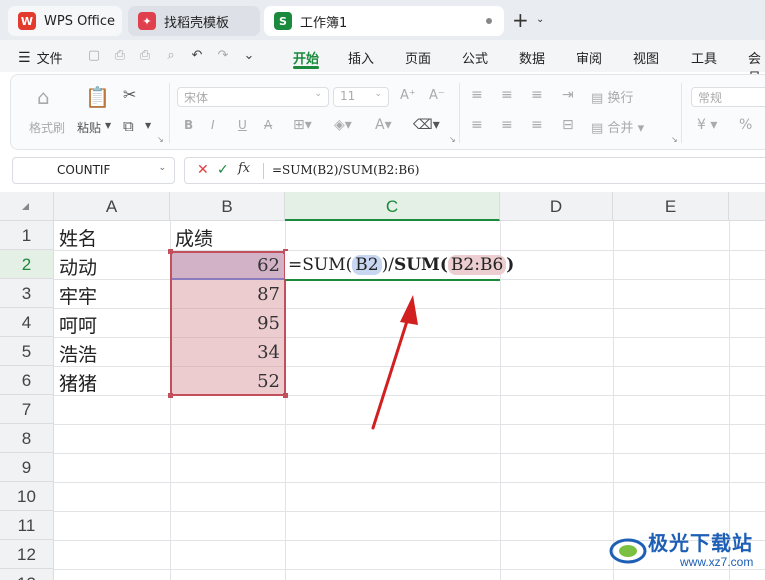  I want to click on paste-label: 粘贴, so click(89, 127).